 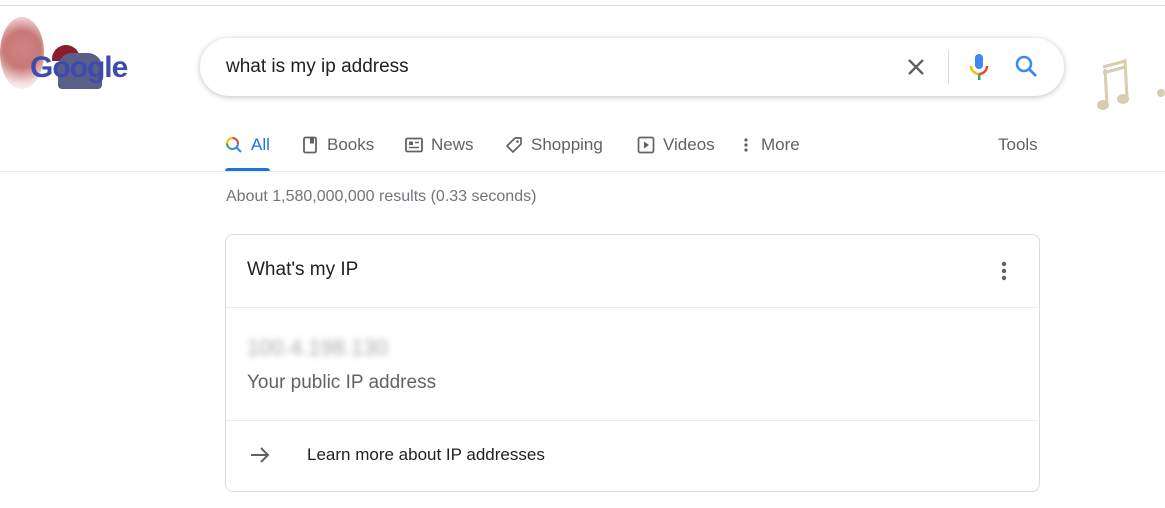 I want to click on learn-more-text: Learn more about IP addresses, so click(x=426, y=454).